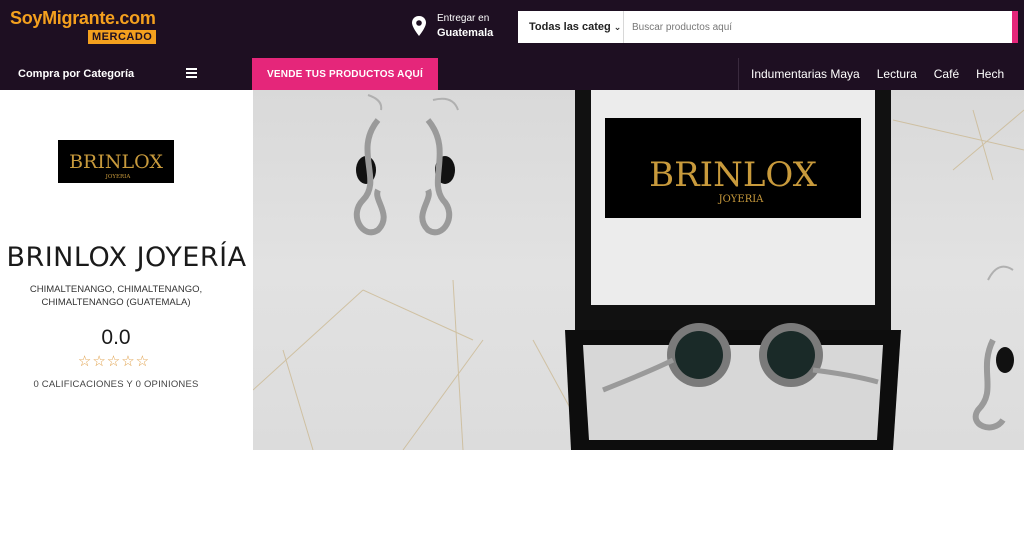 Image resolution: width=1024 pixels, height=537 pixels. I want to click on chevron-down-icon: ⌄, so click(617, 26).